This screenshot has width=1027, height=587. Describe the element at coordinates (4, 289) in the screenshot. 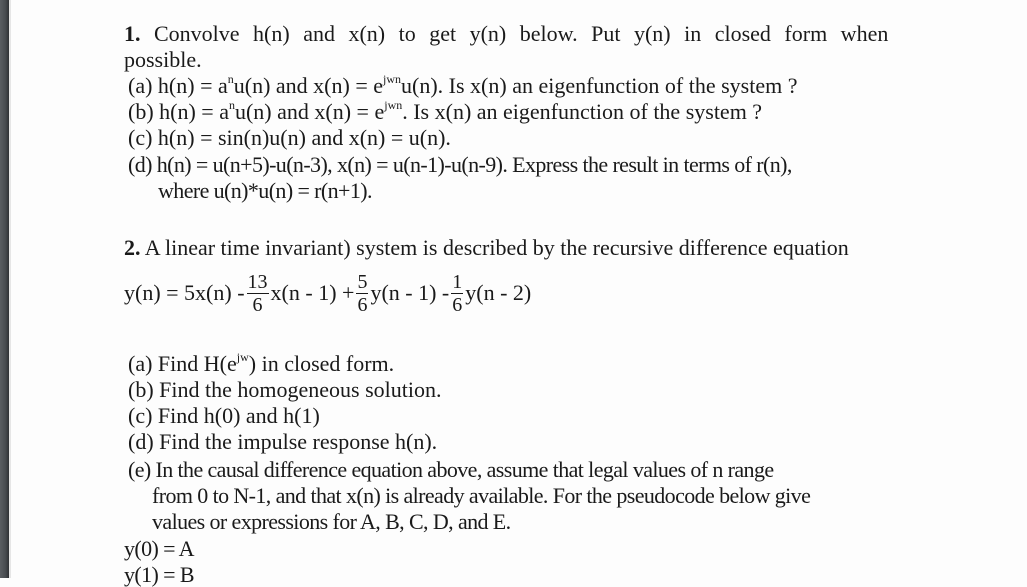

I see `window-edge` at that location.